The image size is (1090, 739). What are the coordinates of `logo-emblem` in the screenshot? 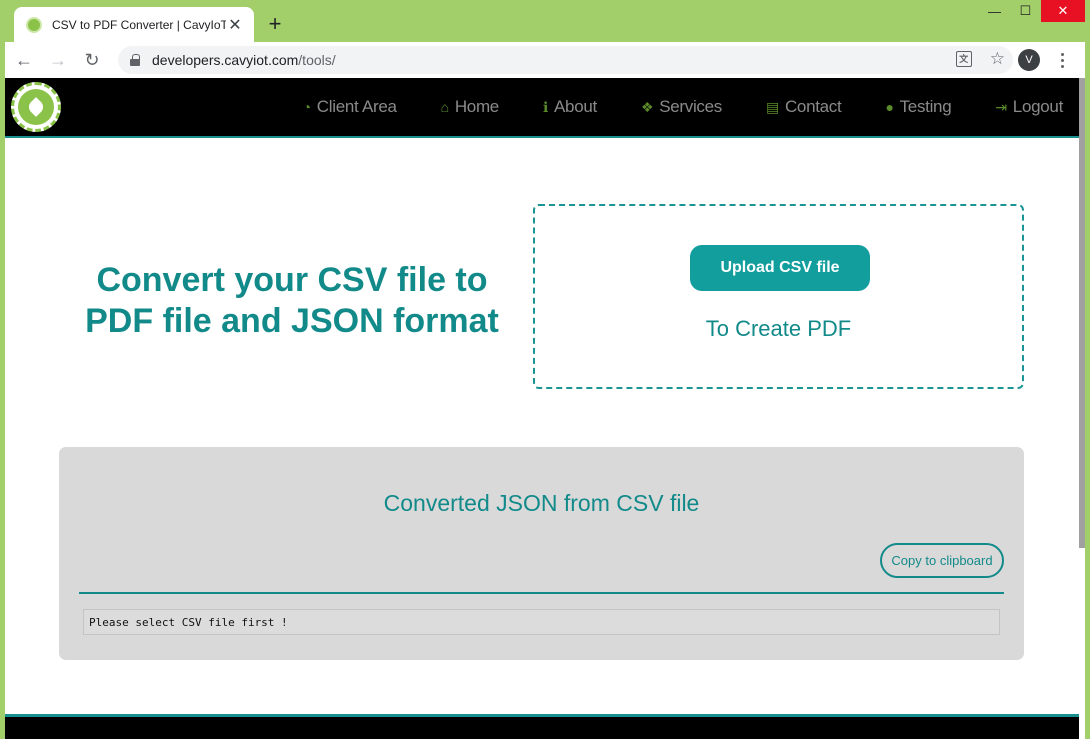 It's located at (36, 107).